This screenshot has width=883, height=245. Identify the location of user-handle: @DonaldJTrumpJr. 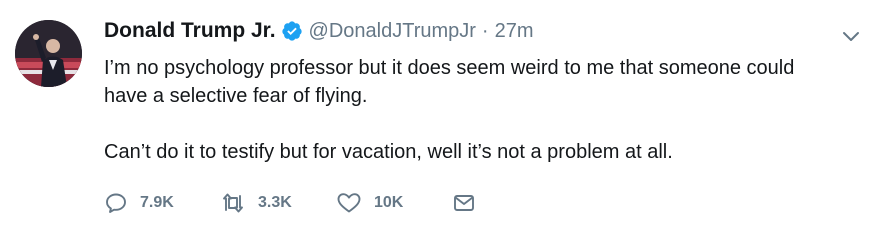
(392, 31).